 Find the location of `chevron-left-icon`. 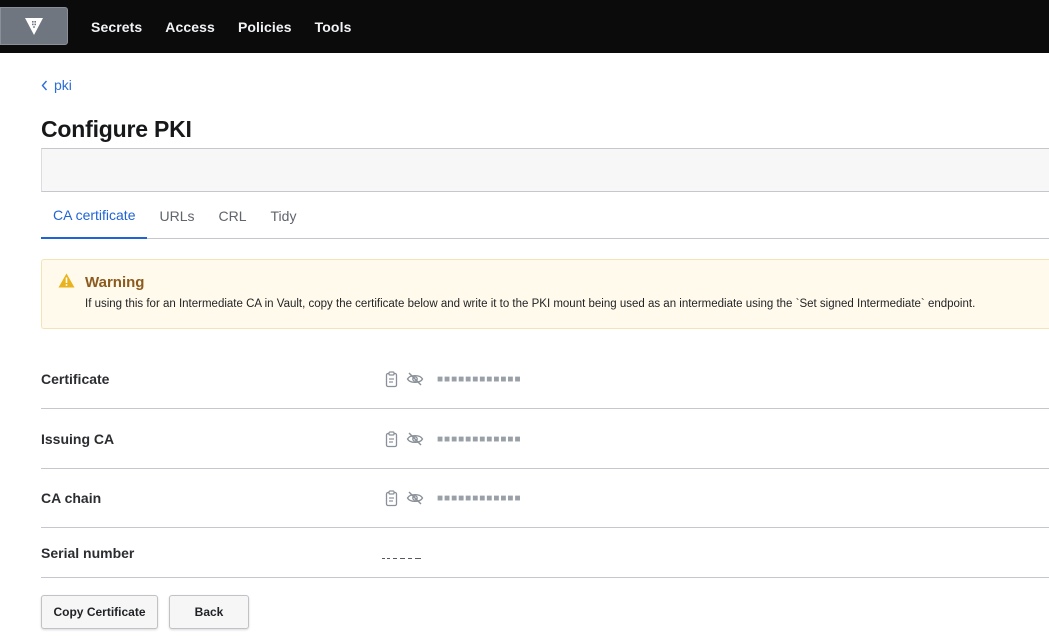

chevron-left-icon is located at coordinates (44, 85).